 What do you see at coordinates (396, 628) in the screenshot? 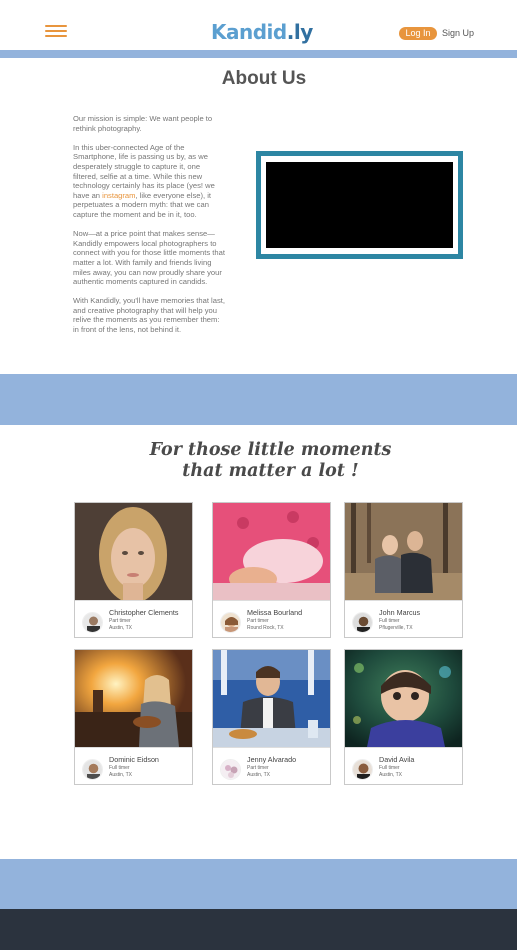
I see `photographer-location: Pflugerville, TX` at bounding box center [396, 628].